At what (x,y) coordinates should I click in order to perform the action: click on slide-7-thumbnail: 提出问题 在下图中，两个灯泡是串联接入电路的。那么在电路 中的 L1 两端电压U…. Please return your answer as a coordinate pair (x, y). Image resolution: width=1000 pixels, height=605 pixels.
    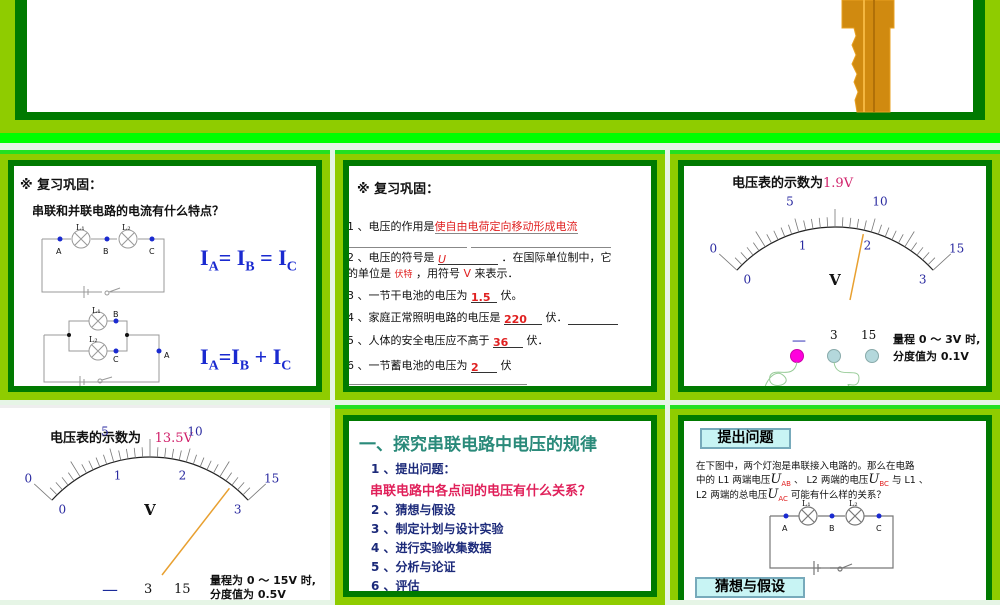
    Looking at the image, I should click on (835, 502).